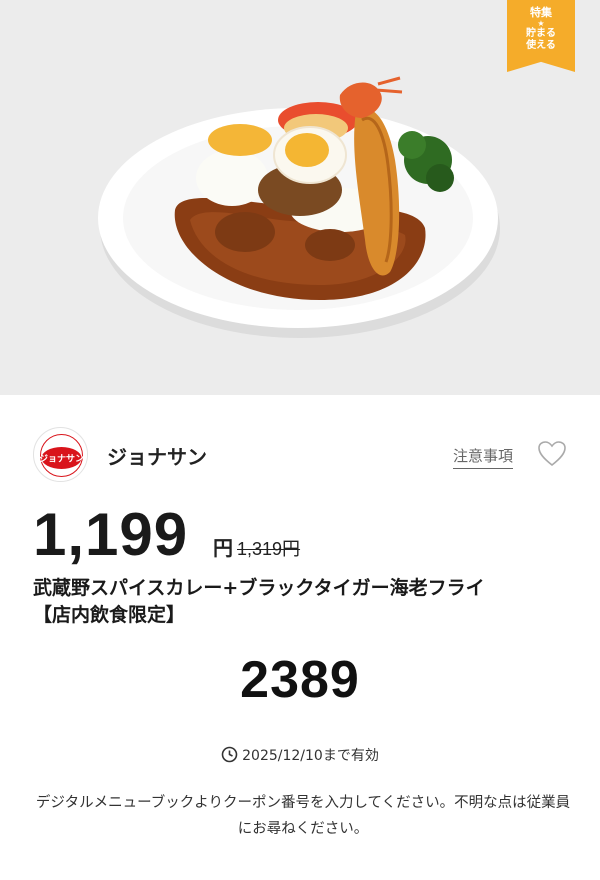 This screenshot has height=880, width=600. Describe the element at coordinates (157, 457) in the screenshot. I see `brand-name: ジョナサン` at that location.